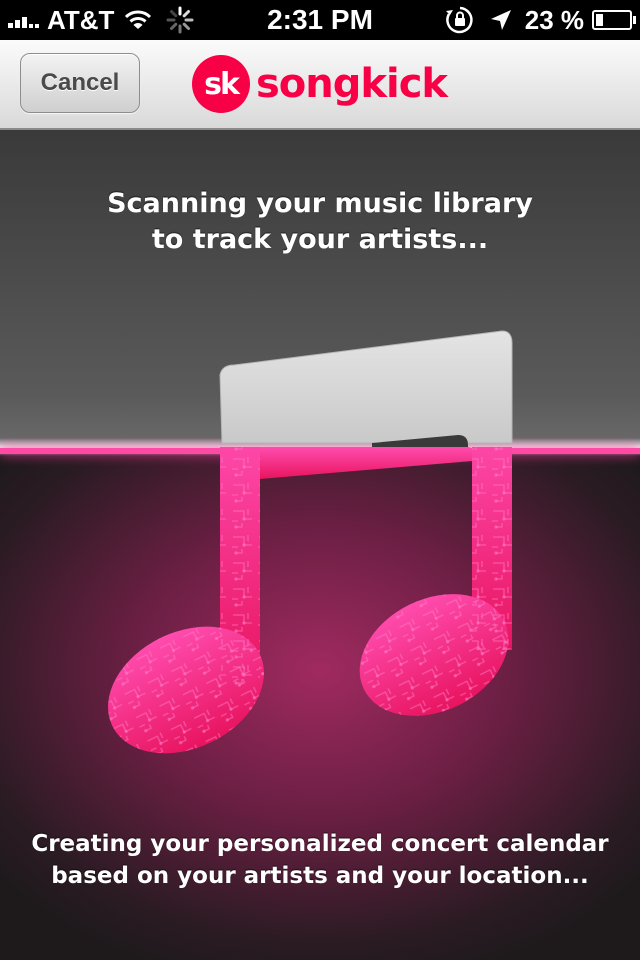 This screenshot has height=960, width=640. I want to click on battery-percent: 23 %, so click(554, 19).